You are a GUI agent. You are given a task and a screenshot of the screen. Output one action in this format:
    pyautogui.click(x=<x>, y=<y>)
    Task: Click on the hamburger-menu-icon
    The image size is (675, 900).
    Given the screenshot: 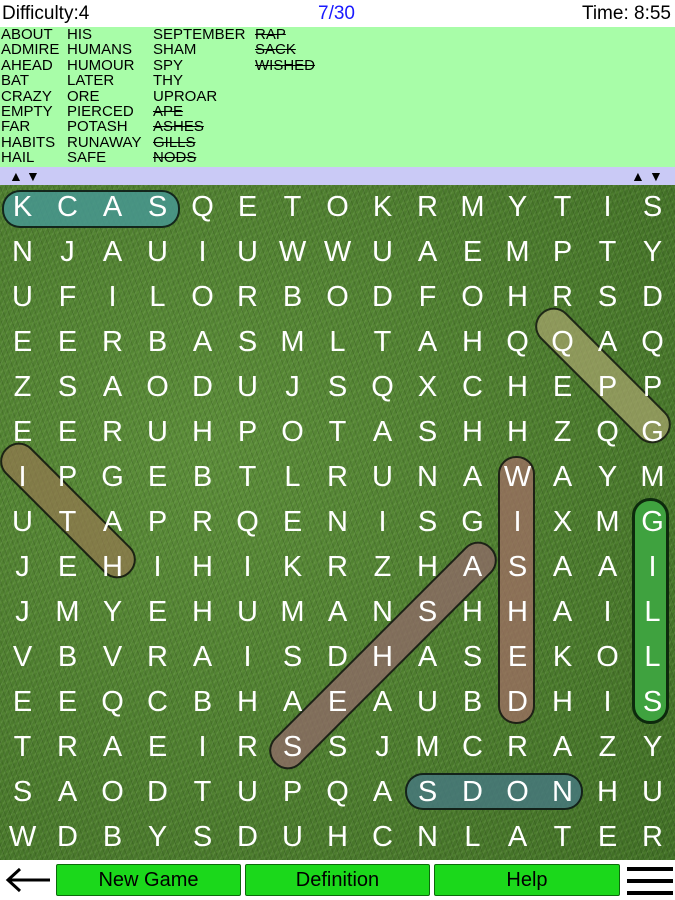 What is the action you would take?
    pyautogui.click(x=650, y=881)
    